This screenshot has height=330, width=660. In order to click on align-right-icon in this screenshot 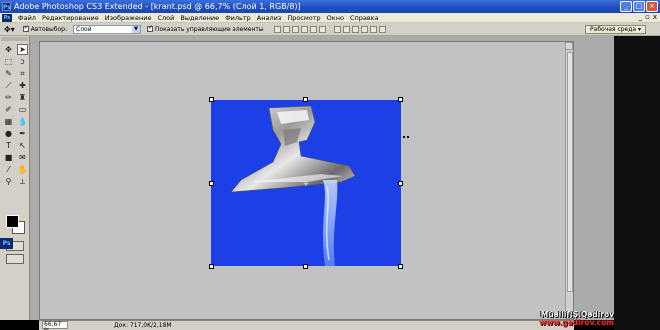, I will do `click(322, 29)`.